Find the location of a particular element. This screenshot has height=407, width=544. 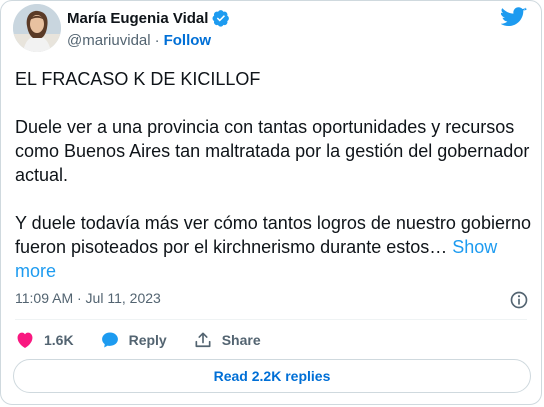

author-name-row: María Eugenia Vidal is located at coordinates (148, 18).